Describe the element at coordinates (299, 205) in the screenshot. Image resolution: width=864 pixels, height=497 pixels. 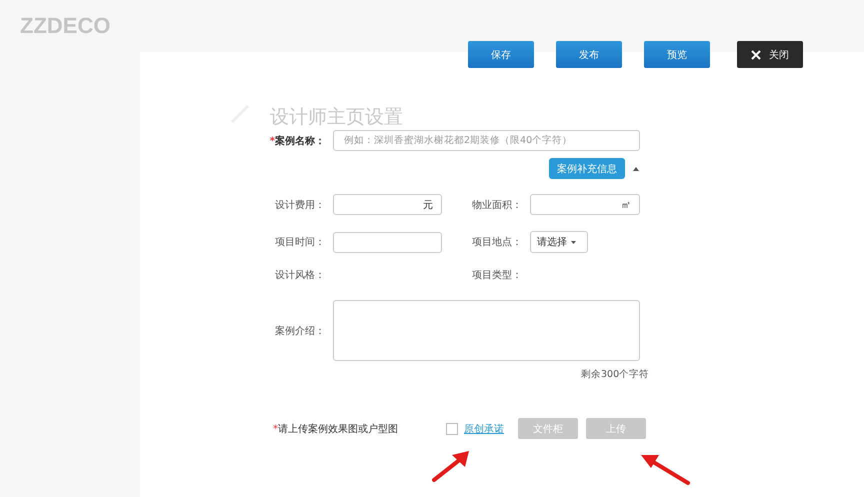
I see `field-label: 设计费用：` at that location.